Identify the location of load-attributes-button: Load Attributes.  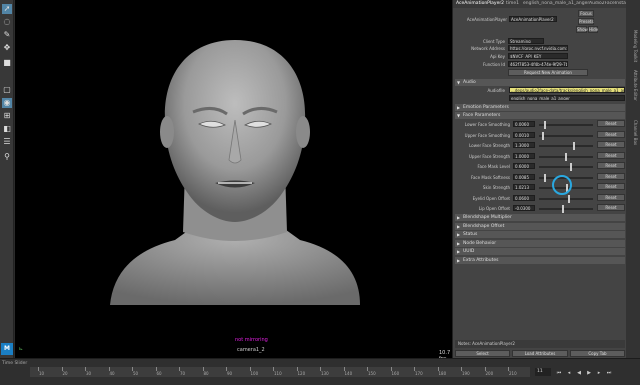
(540, 353).